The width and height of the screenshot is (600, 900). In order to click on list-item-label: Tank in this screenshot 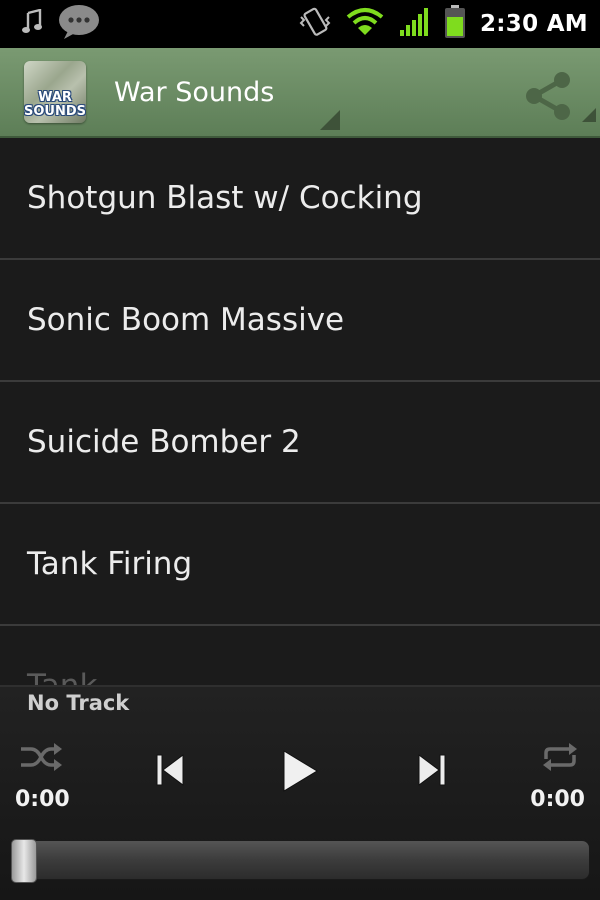, I will do `click(62, 676)`.